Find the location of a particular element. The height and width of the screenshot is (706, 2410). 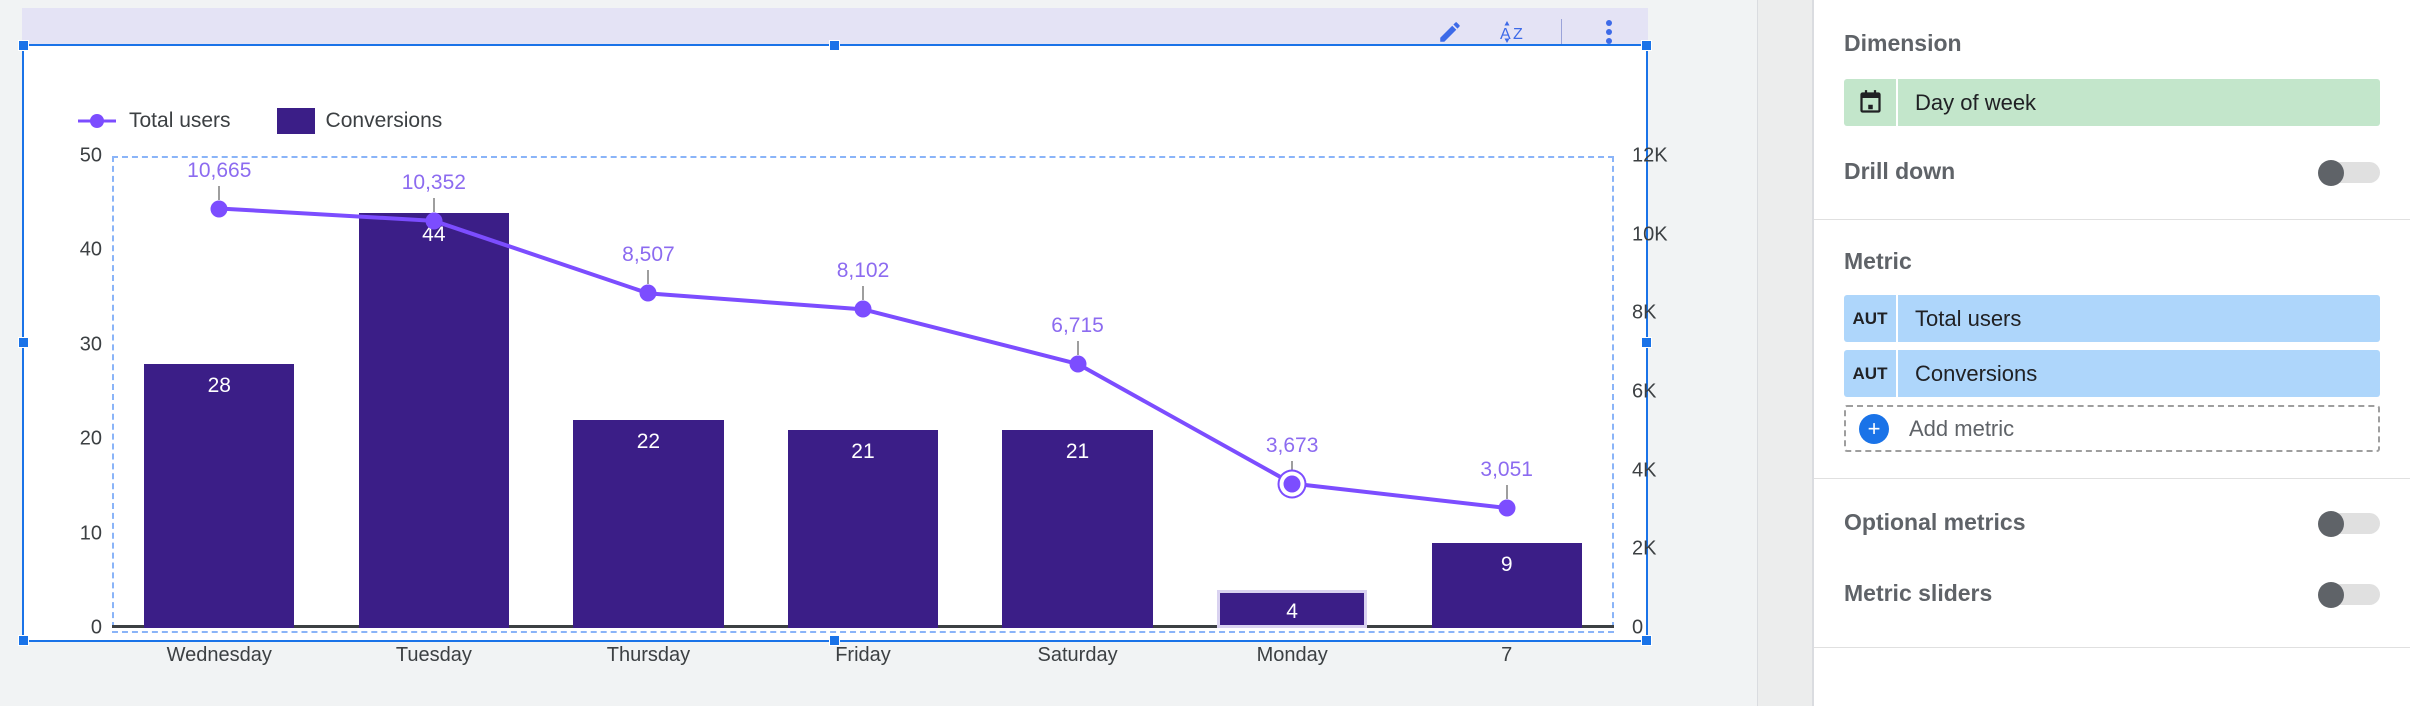

legend-item-conversions: Conversions is located at coordinates (359, 121).